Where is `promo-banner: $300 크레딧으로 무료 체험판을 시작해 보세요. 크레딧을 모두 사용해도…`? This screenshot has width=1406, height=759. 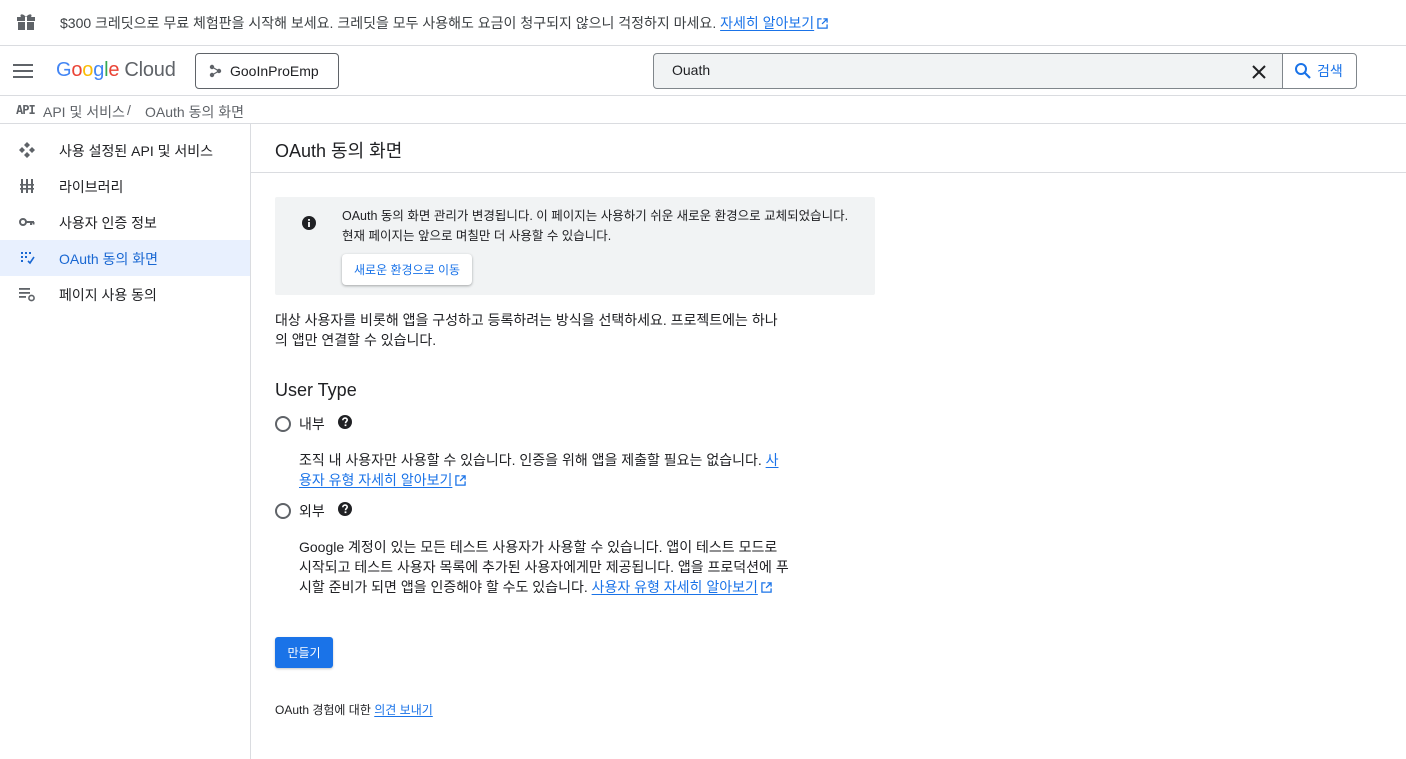 promo-banner: $300 크레딧으로 무료 체험판을 시작해 보세요. 크레딧을 모두 사용해도… is located at coordinates (703, 23).